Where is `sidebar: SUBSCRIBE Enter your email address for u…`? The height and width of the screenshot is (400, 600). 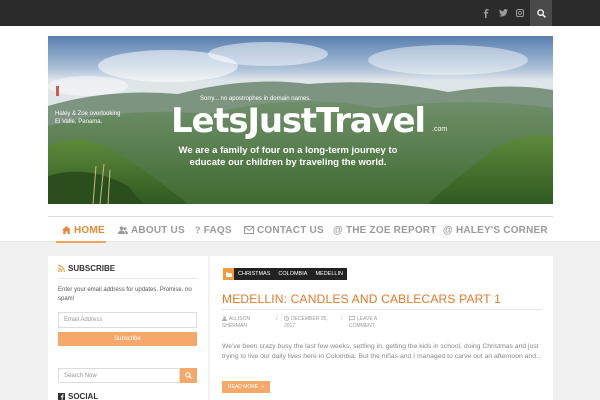
sidebar: SUBSCRIBE Enter your email address for u… is located at coordinates (128, 328).